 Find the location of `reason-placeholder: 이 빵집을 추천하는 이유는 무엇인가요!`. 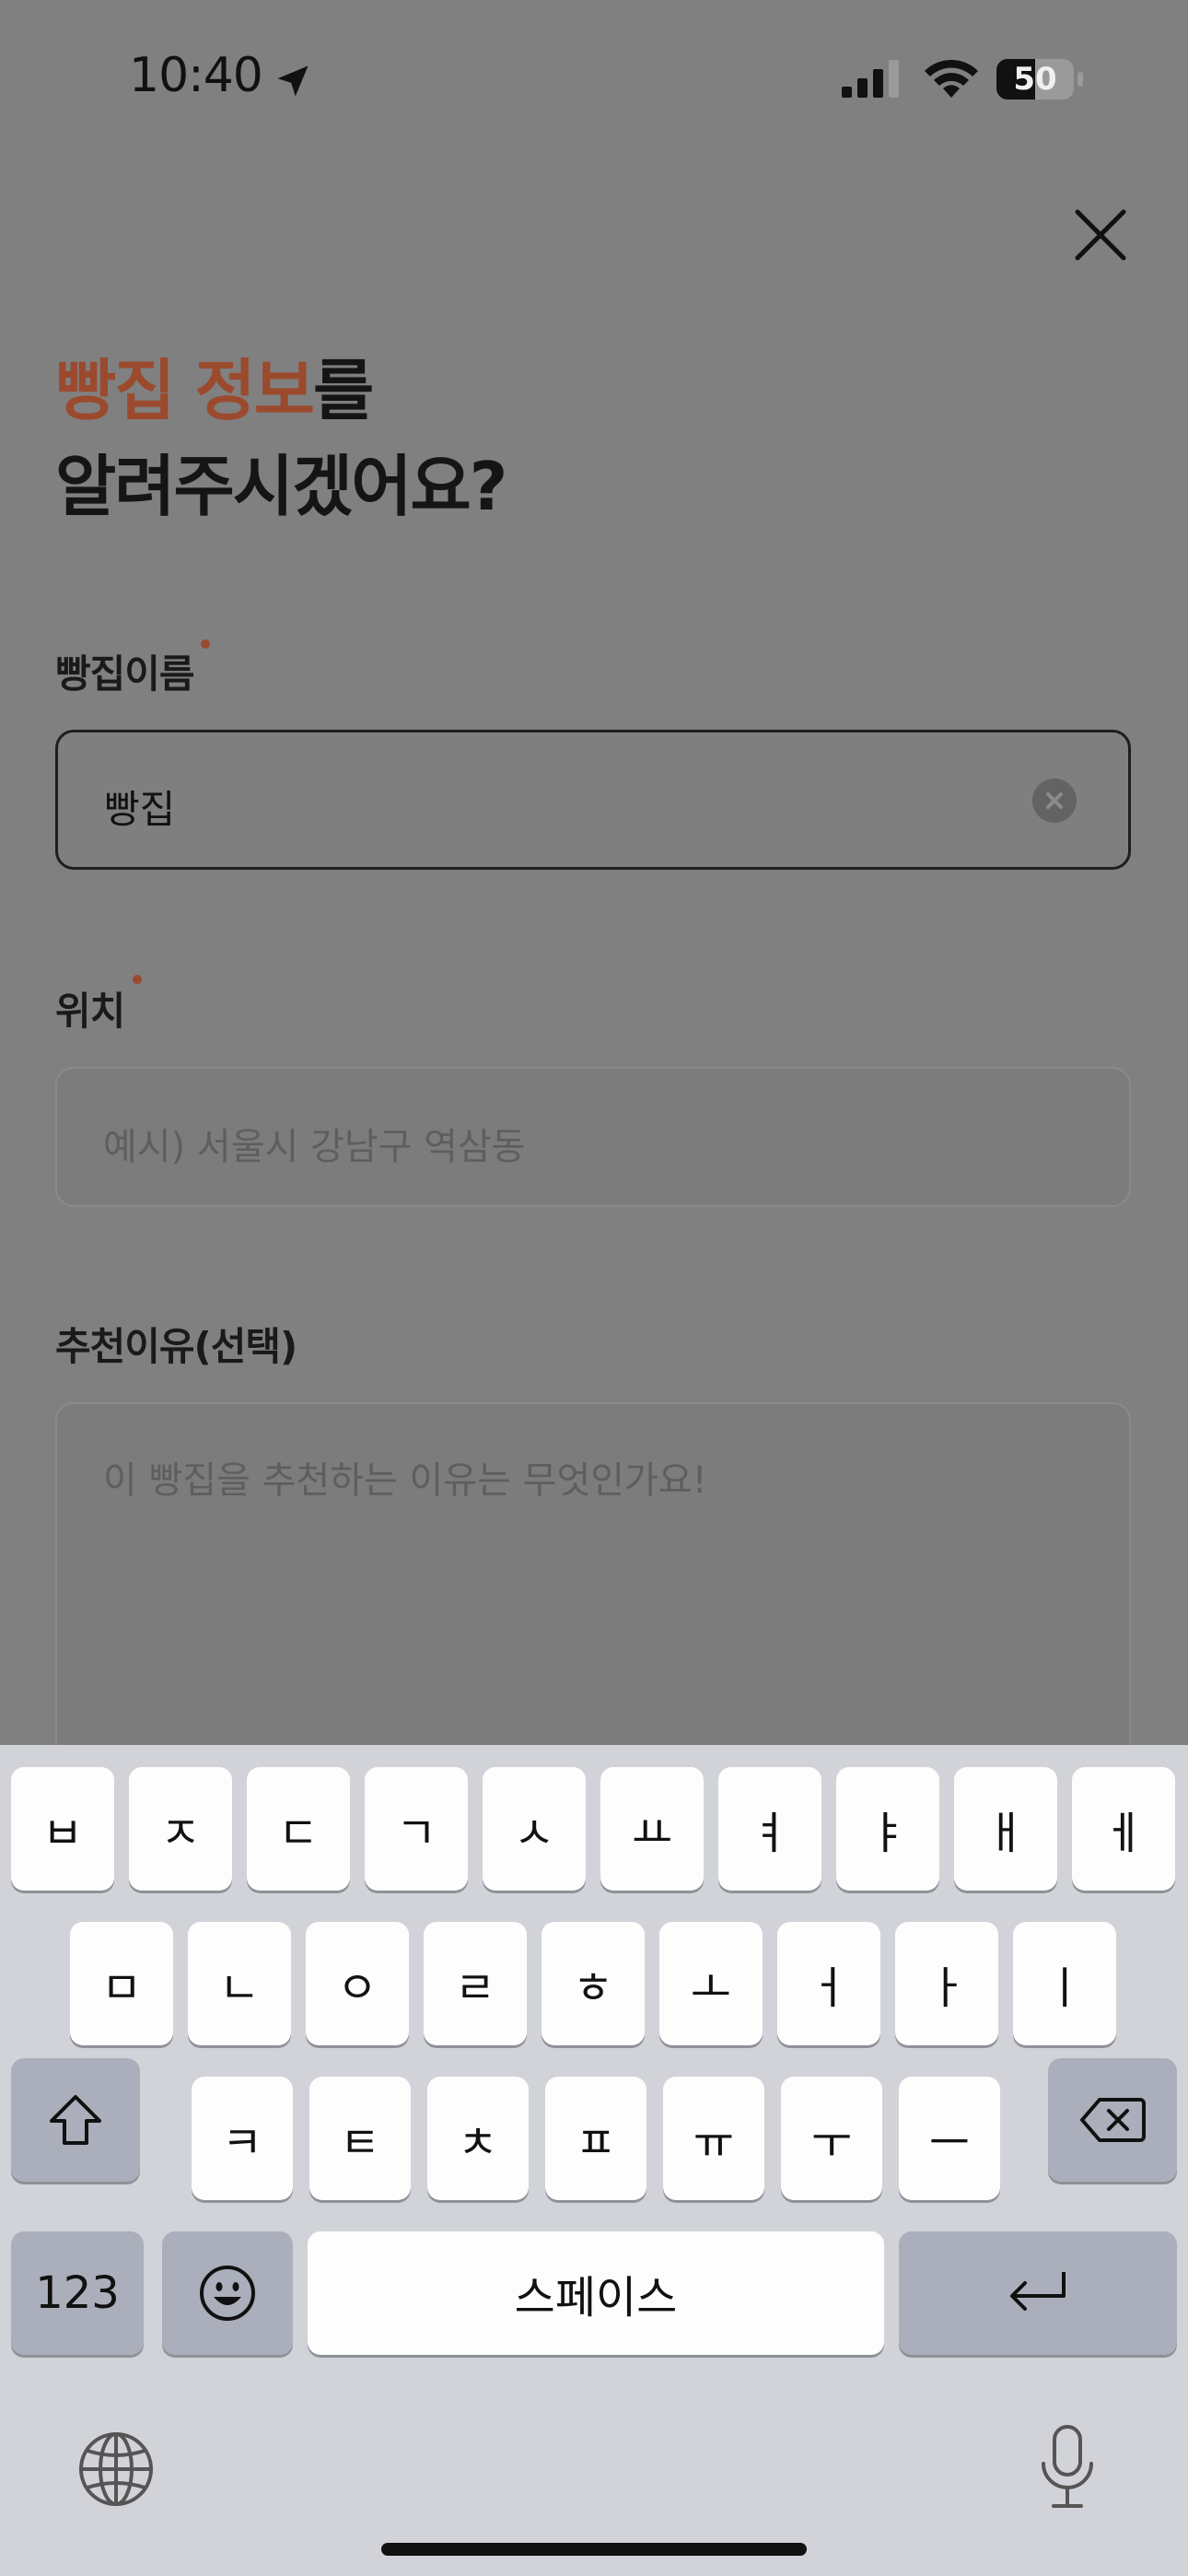

reason-placeholder: 이 빵집을 추천하는 이유는 무엇인가요! is located at coordinates (405, 1480).